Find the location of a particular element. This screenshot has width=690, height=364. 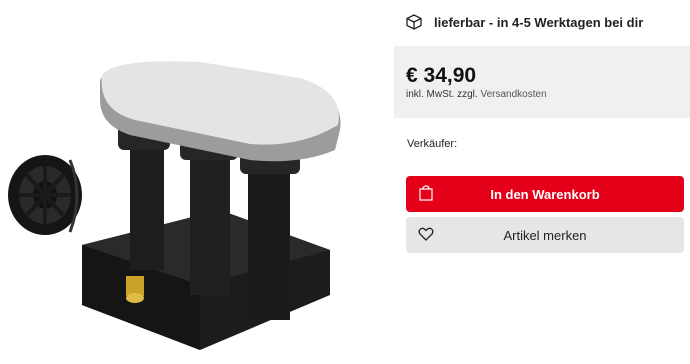

price-box: € 34,90 inkl. MwSt. zzgl. Versandkosten is located at coordinates (542, 82).